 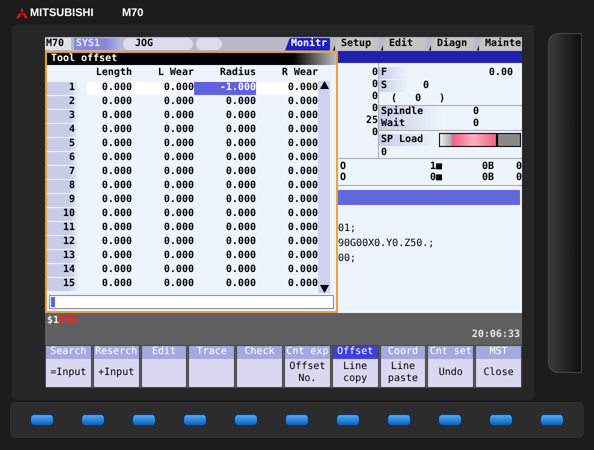 I want to click on table-row: 0.000 0.000 -1.000 0.000, so click(x=202, y=88).